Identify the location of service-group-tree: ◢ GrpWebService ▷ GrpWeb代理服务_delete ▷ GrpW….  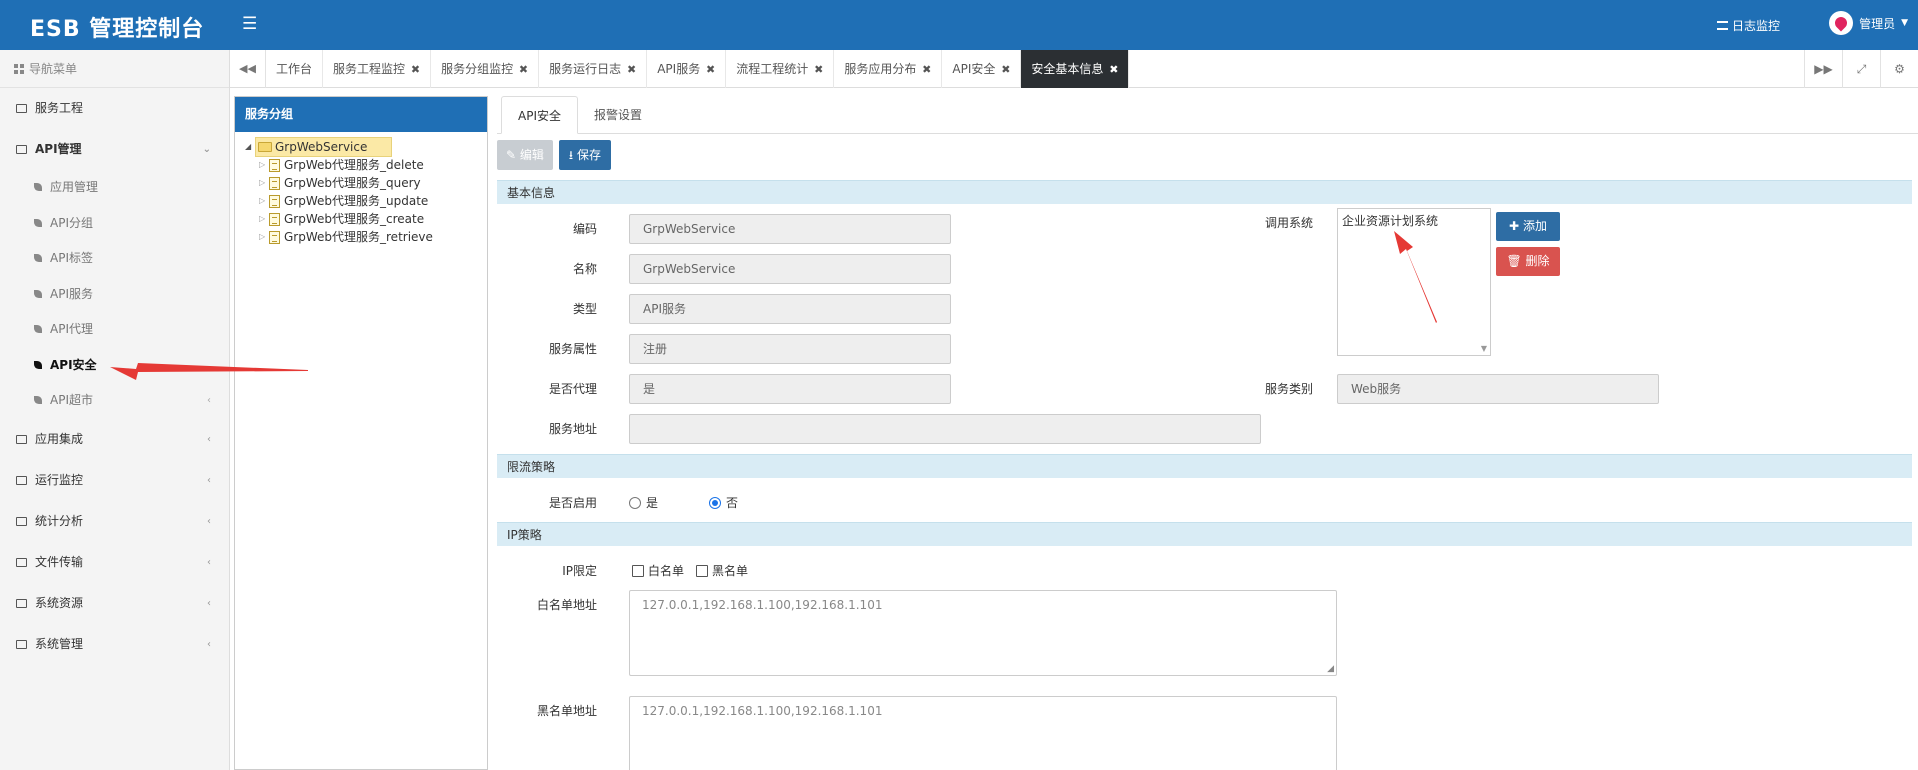
(361, 189).